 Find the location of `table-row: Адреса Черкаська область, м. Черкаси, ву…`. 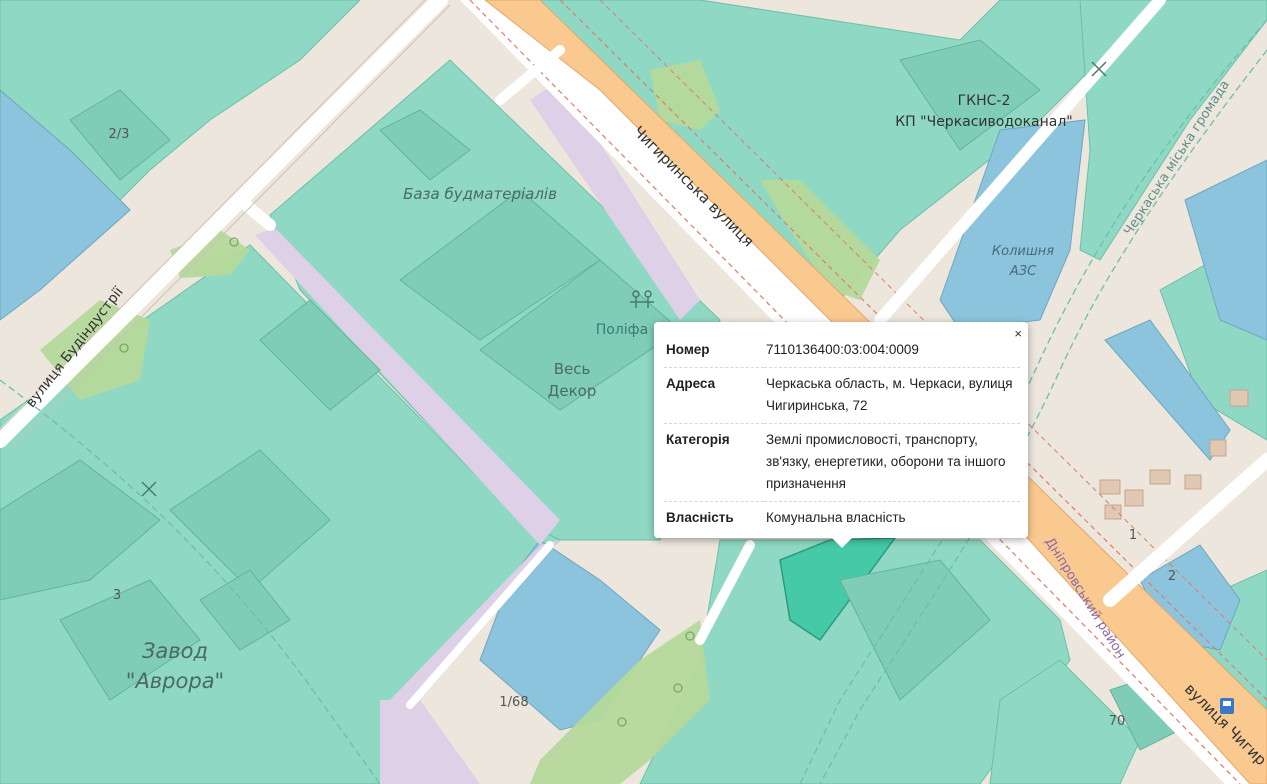

table-row: Адреса Черкаська область, м. Черкаси, ву… is located at coordinates (842, 395).